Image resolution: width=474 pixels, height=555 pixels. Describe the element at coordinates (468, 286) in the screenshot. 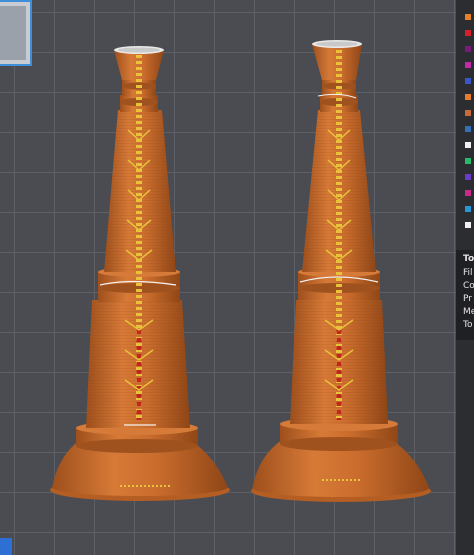

I see `legend-row-color: Co` at that location.